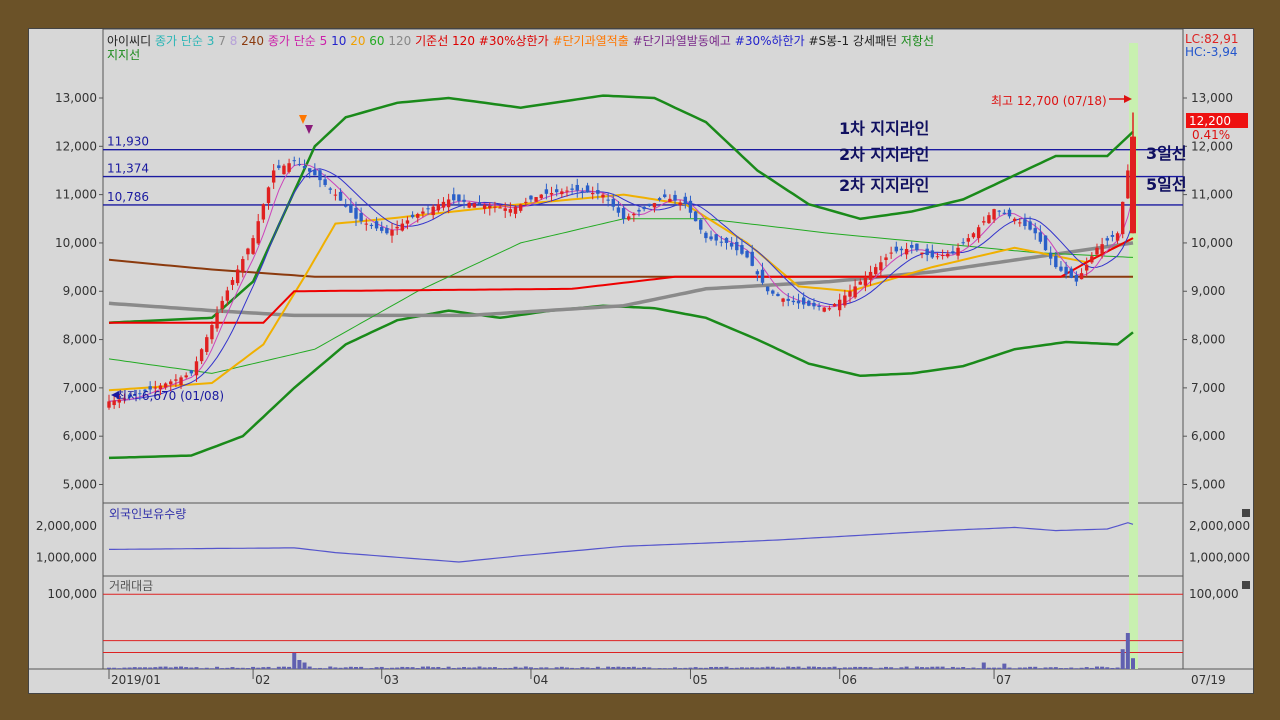 This screenshot has width=1280, height=720. I want to click on ytick-label-right: 7,000, so click(1208, 388).